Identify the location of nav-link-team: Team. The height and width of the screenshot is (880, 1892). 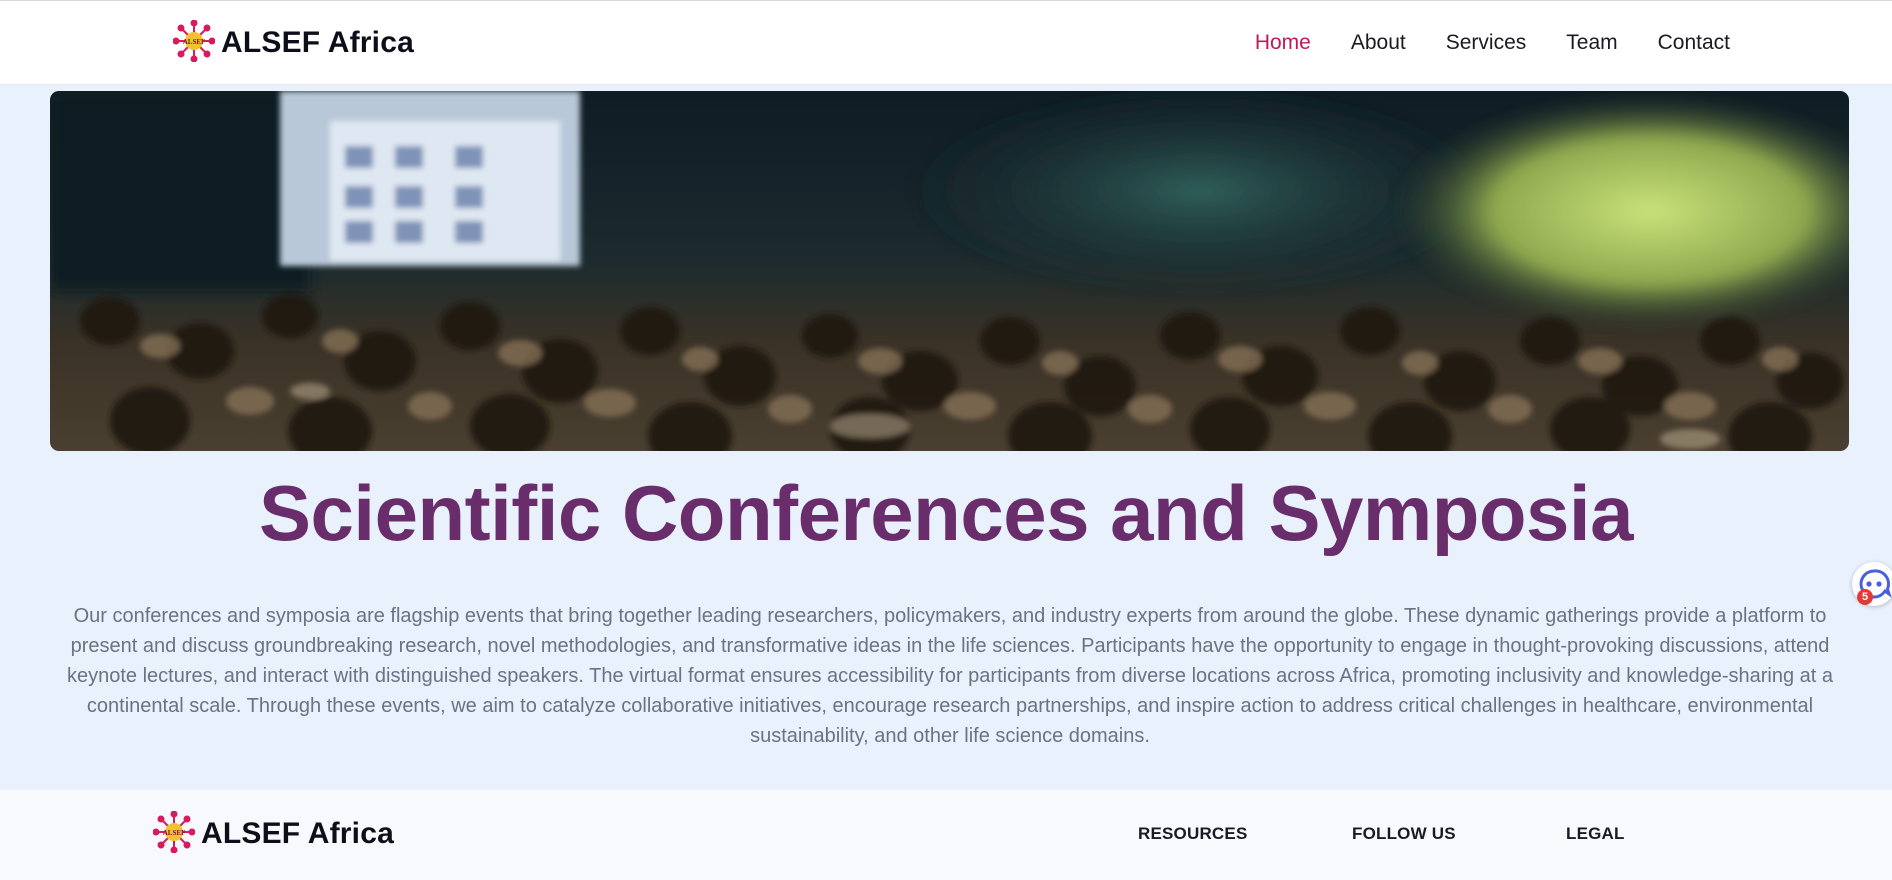
(1591, 43).